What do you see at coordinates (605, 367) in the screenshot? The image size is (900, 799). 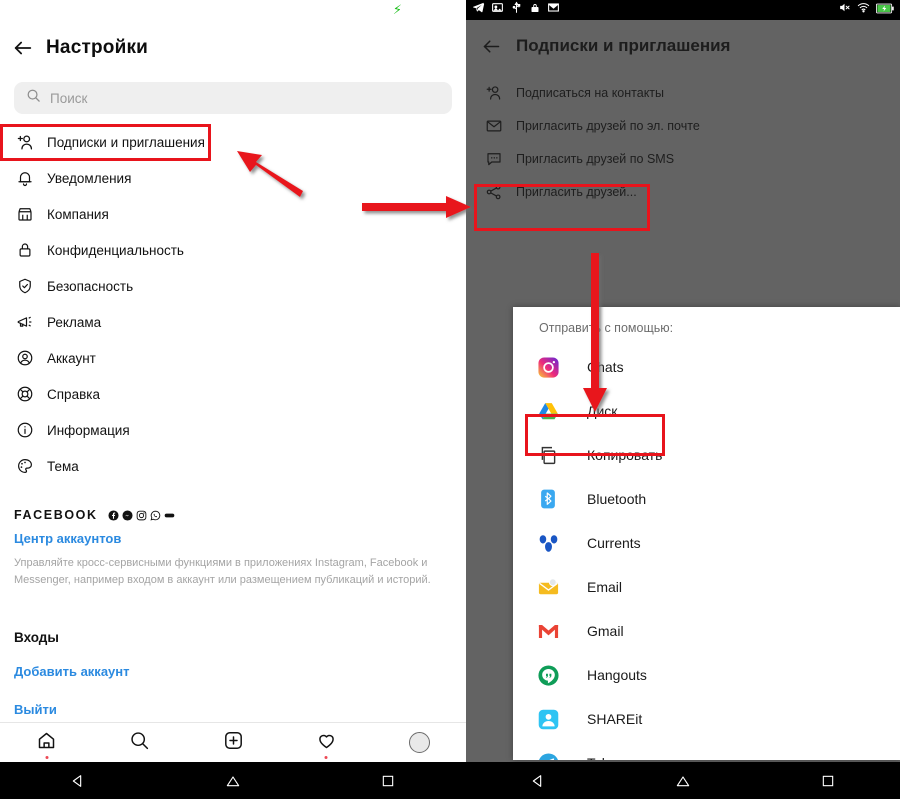 I see `share-item-label: Chats` at bounding box center [605, 367].